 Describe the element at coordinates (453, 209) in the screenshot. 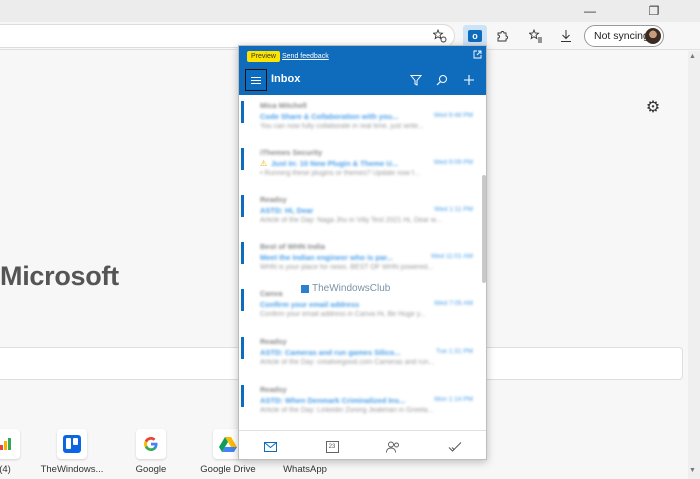

I see `message-date: Wed 1:11 PM` at that location.